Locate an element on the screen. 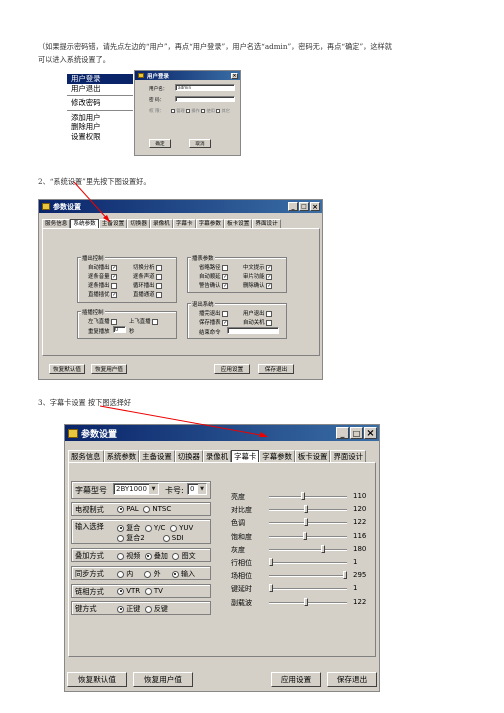 The width and height of the screenshot is (504, 713). tv-radio is located at coordinates (148, 591).